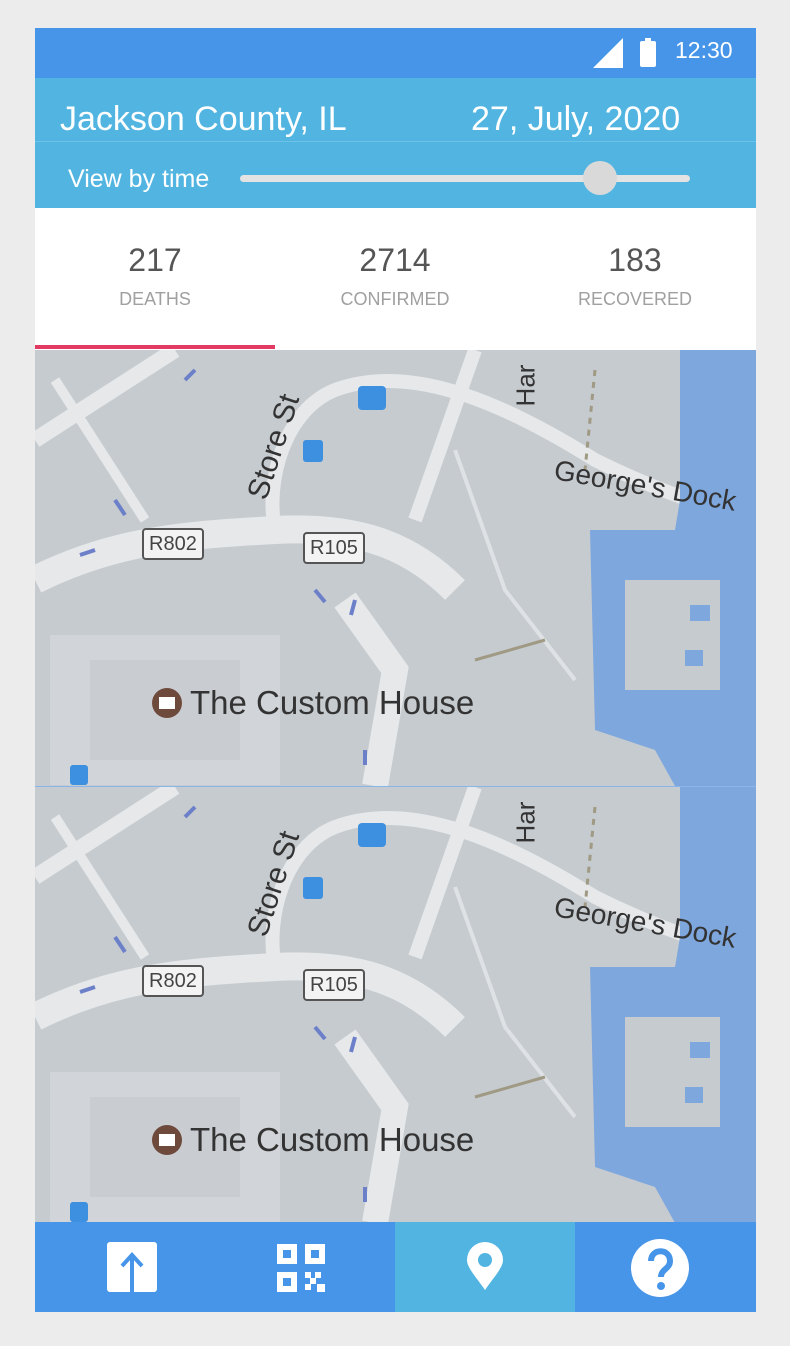  What do you see at coordinates (648, 52) in the screenshot?
I see `battery-icon` at bounding box center [648, 52].